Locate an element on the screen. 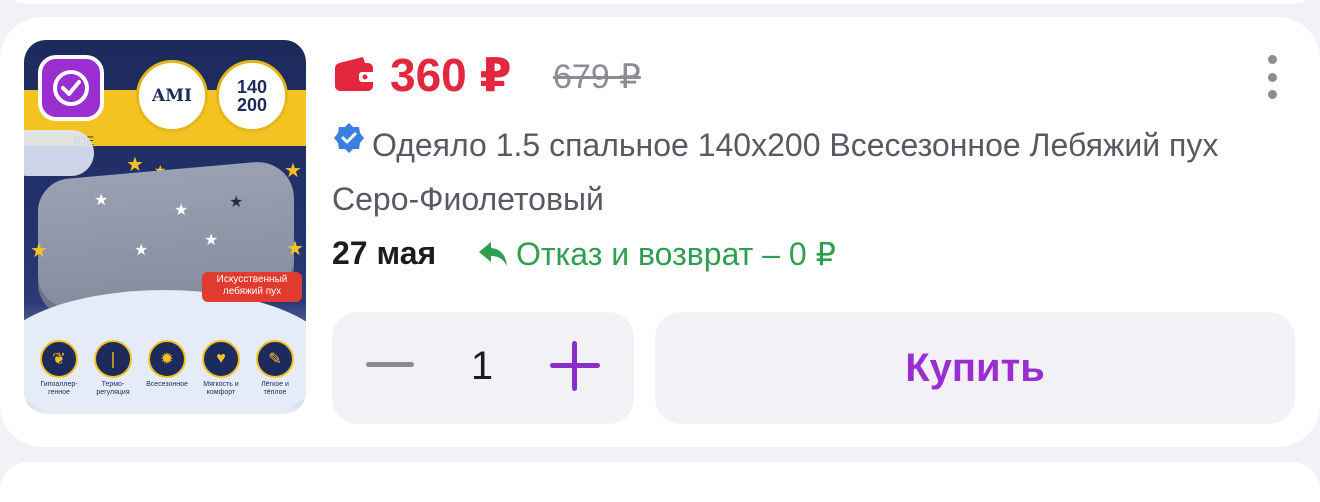 This screenshot has height=502, width=1320. quantity-value: 1 is located at coordinates (482, 366).